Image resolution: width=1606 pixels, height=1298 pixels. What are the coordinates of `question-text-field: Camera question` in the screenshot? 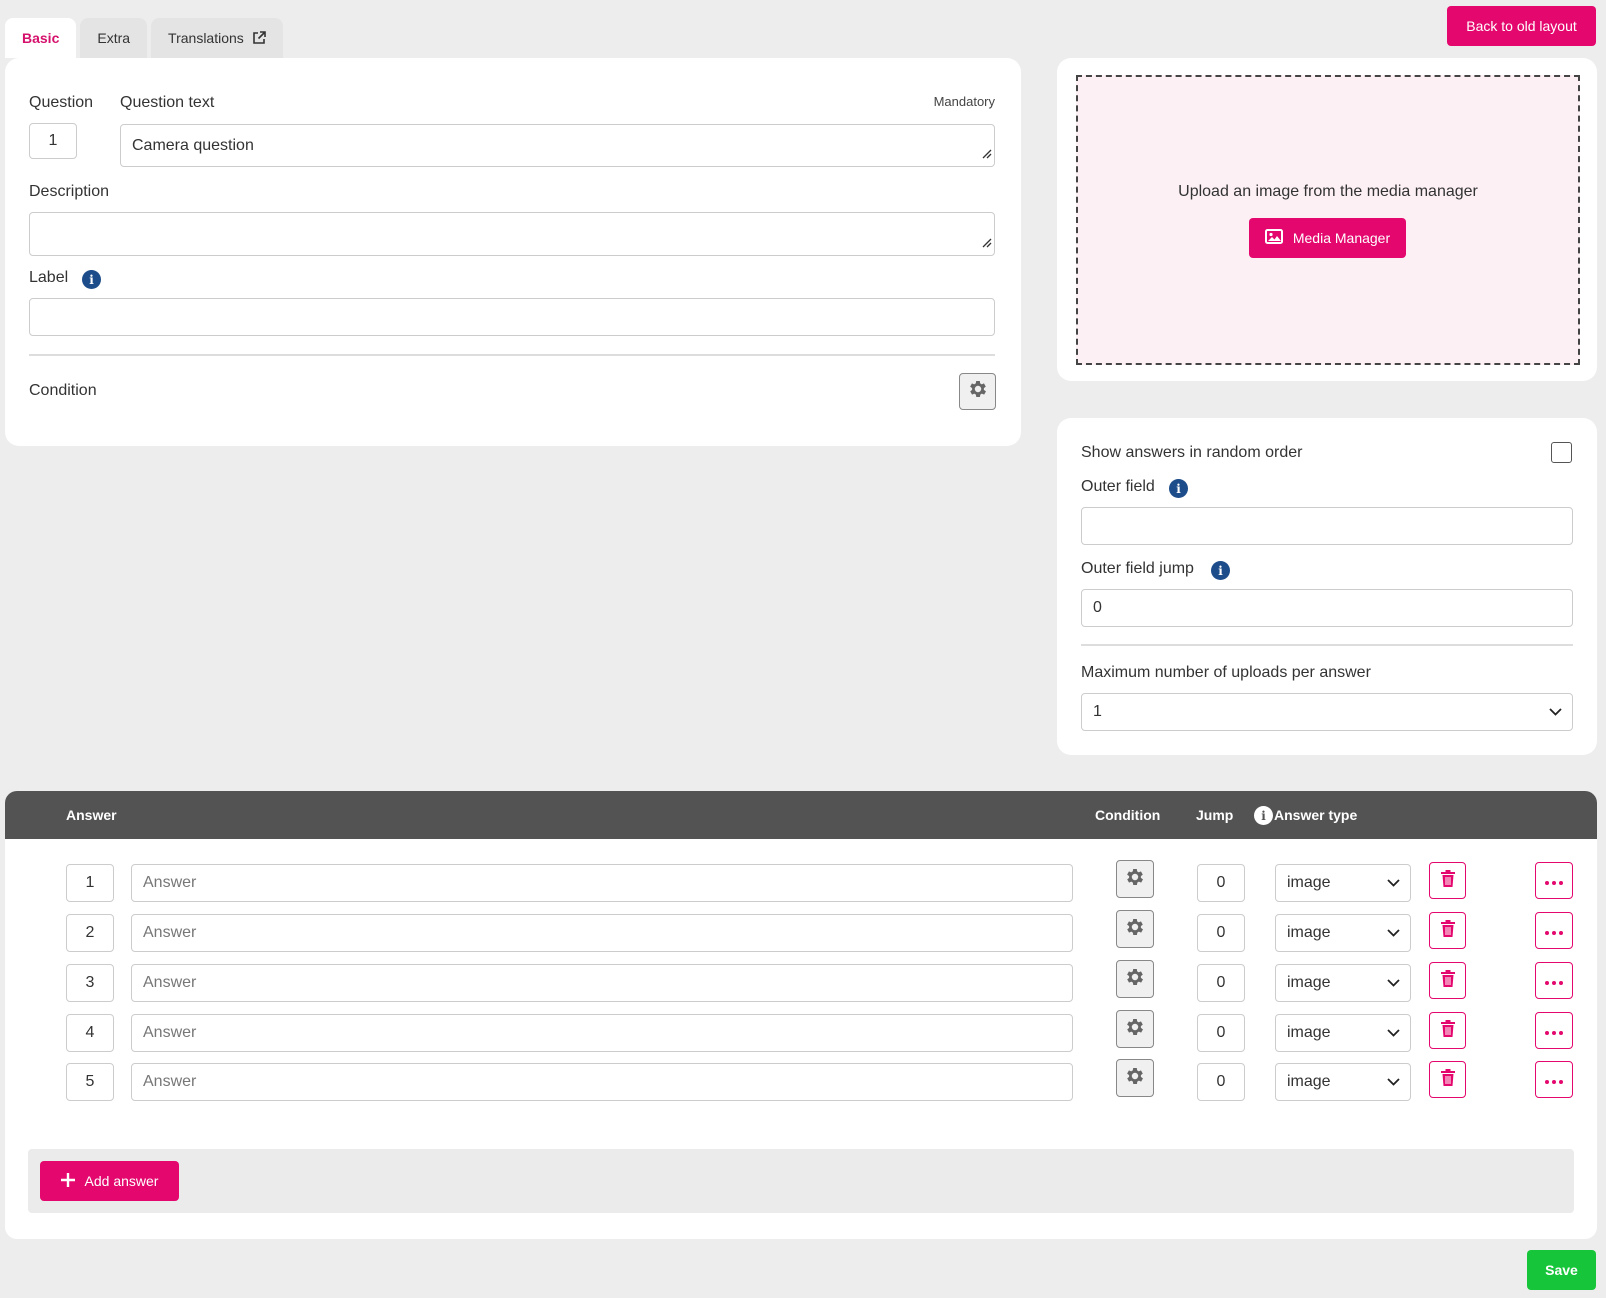 It's located at (557, 145).